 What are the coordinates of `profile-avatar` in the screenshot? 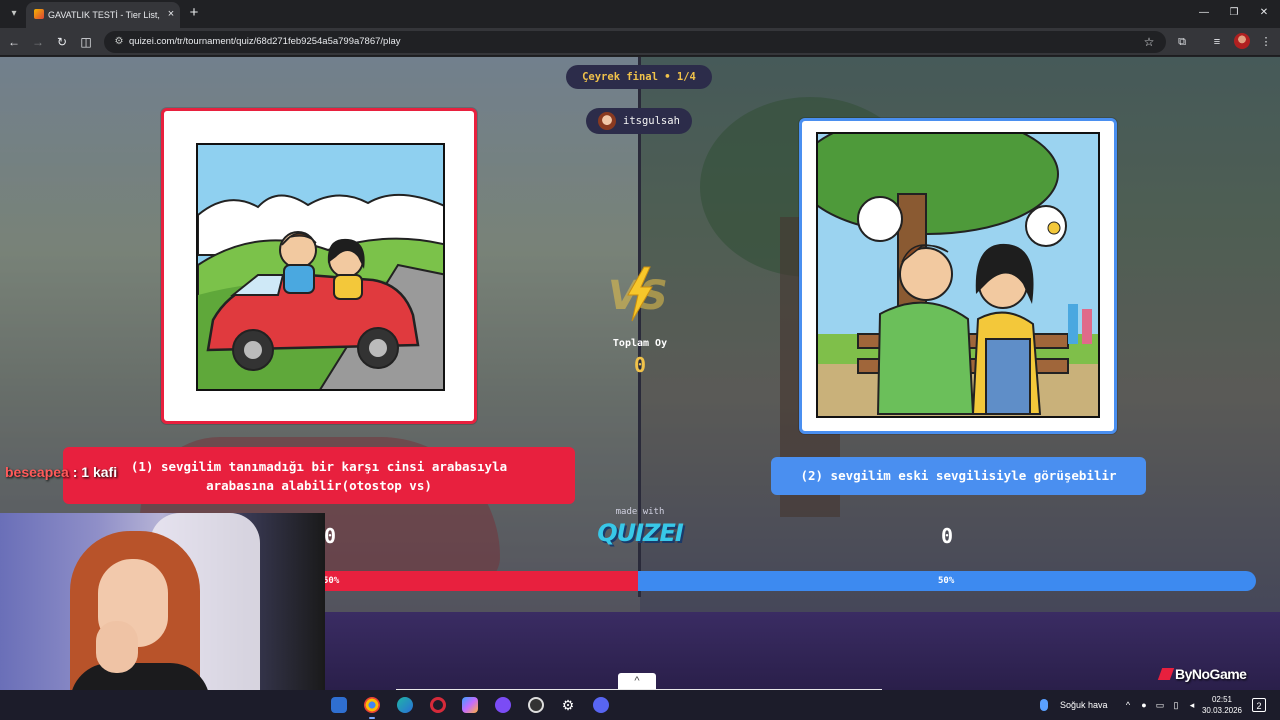 It's located at (1242, 41).